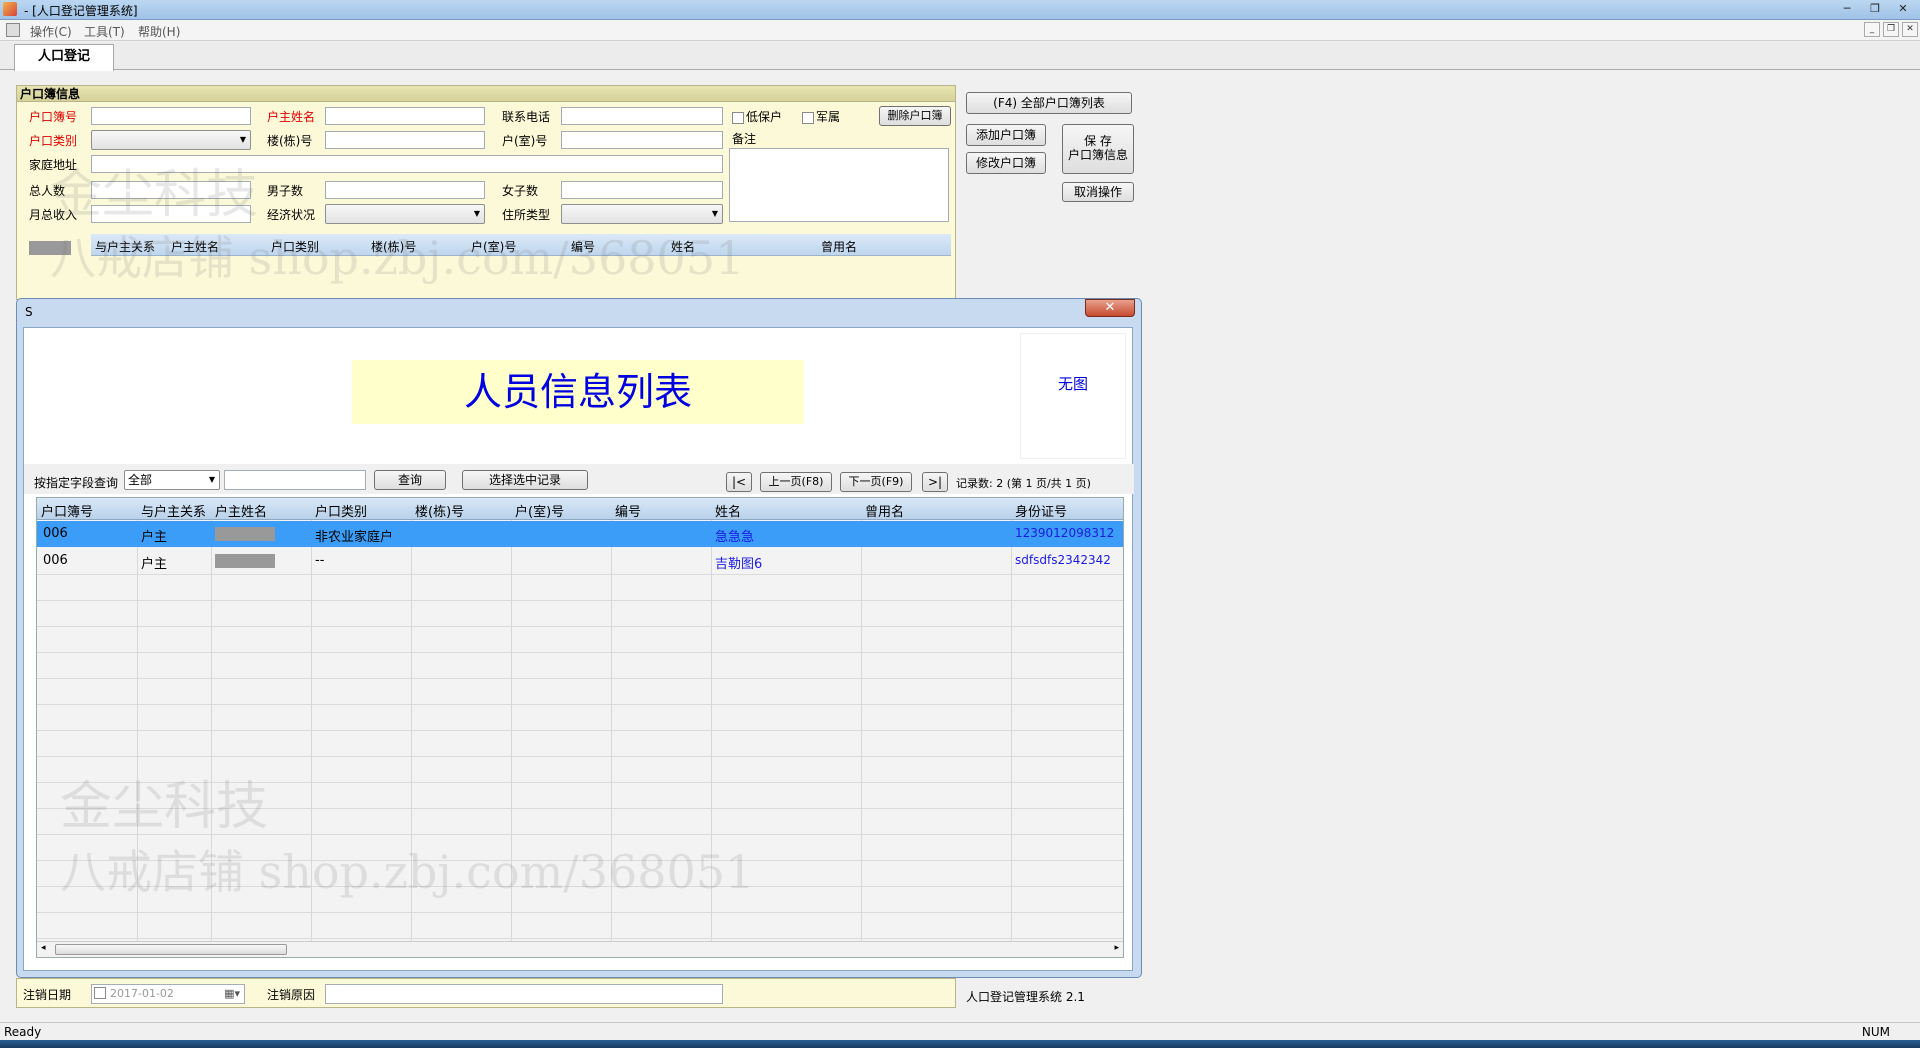  I want to click on label-book-no: 户口簿号, so click(53, 117).